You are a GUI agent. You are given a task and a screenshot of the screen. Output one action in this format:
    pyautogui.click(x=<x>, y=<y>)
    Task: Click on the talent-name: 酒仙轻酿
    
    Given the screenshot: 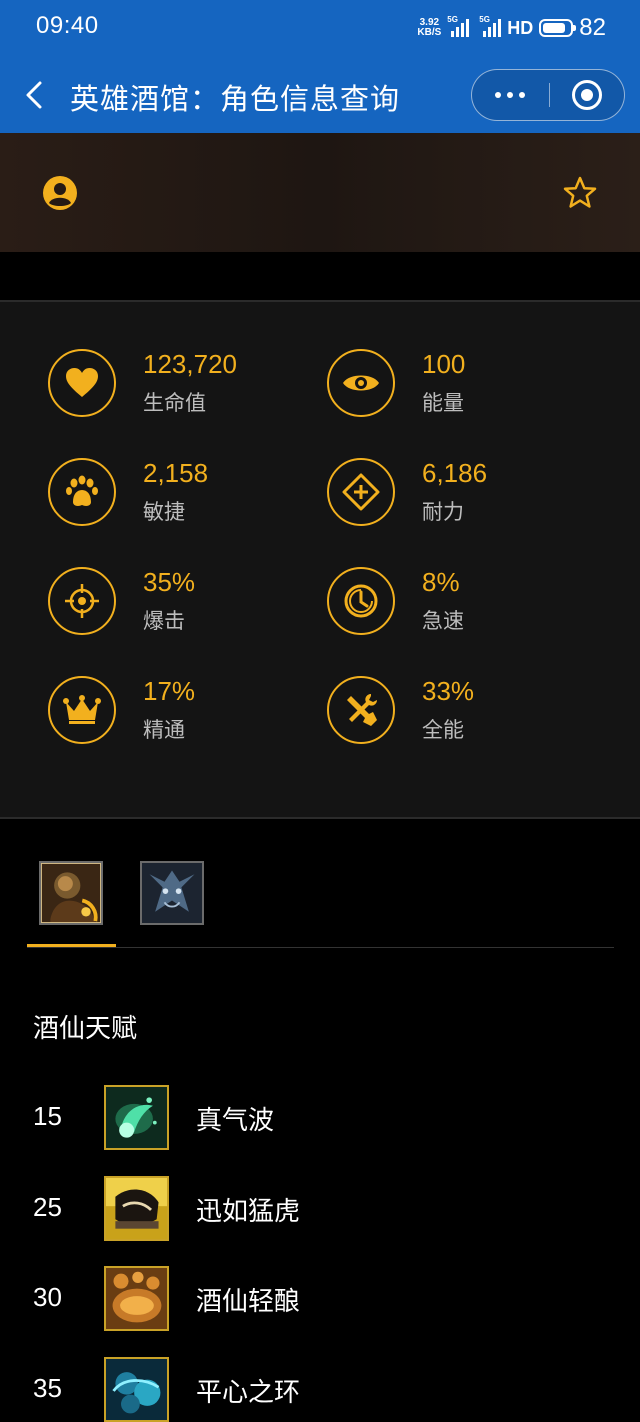 What is the action you would take?
    pyautogui.click(x=248, y=1302)
    